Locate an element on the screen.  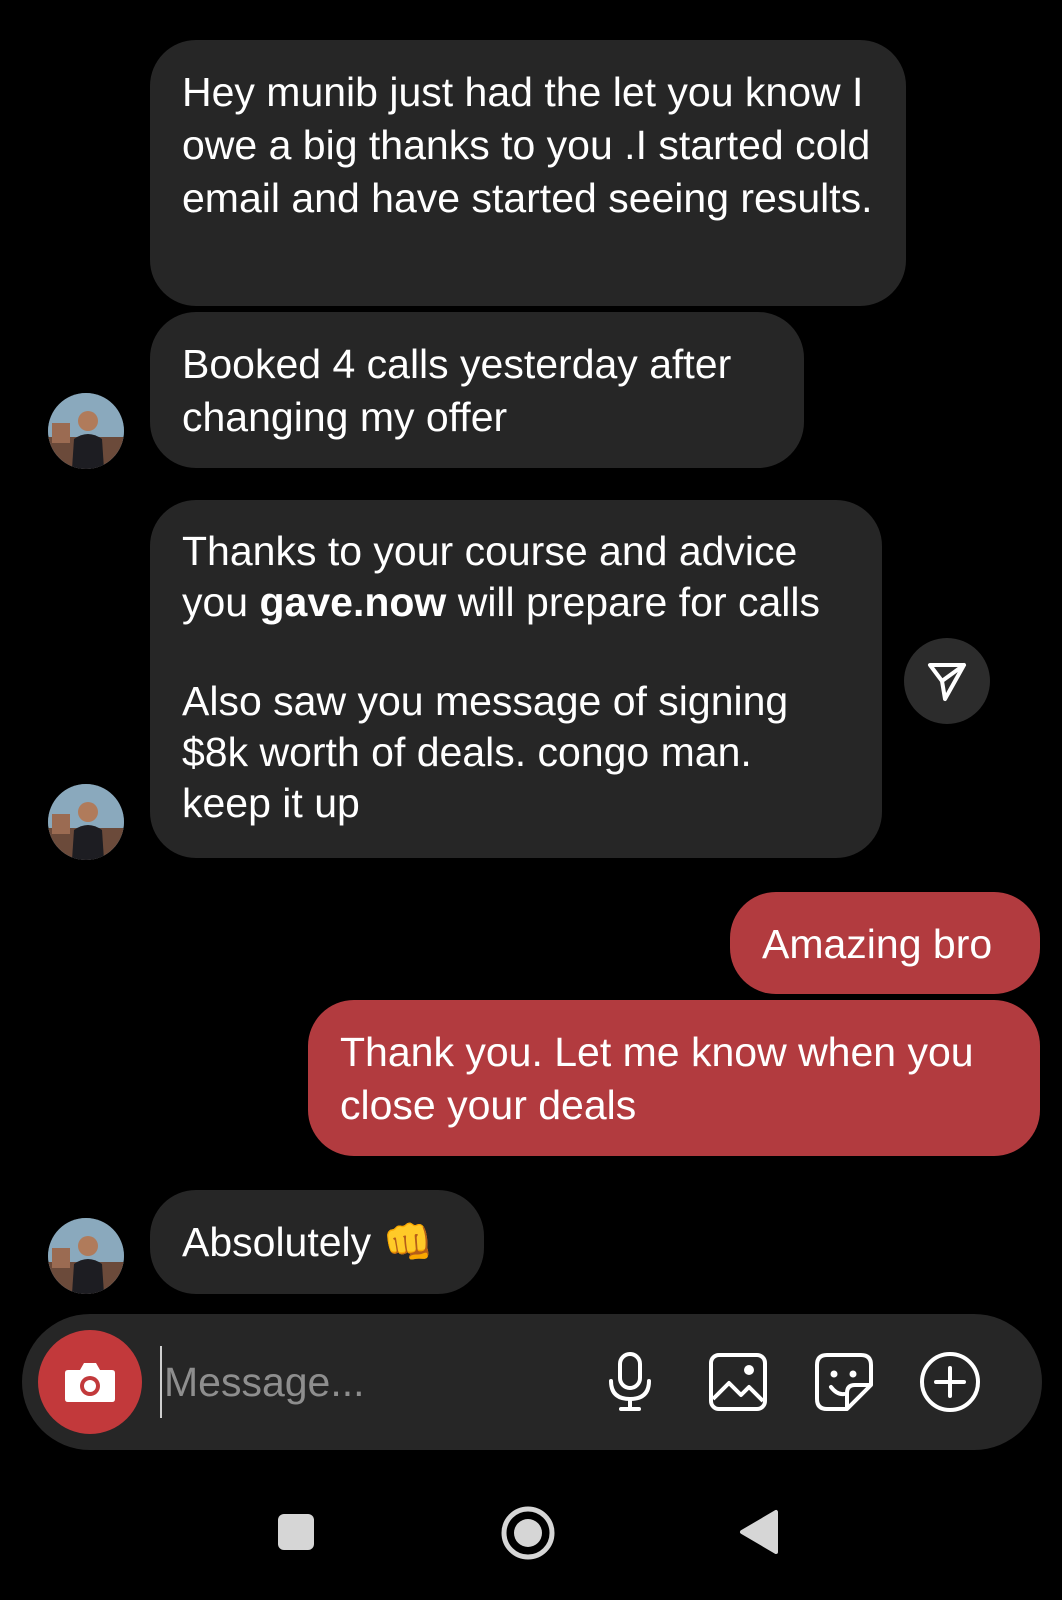
add-button is located at coordinates (950, 1382).